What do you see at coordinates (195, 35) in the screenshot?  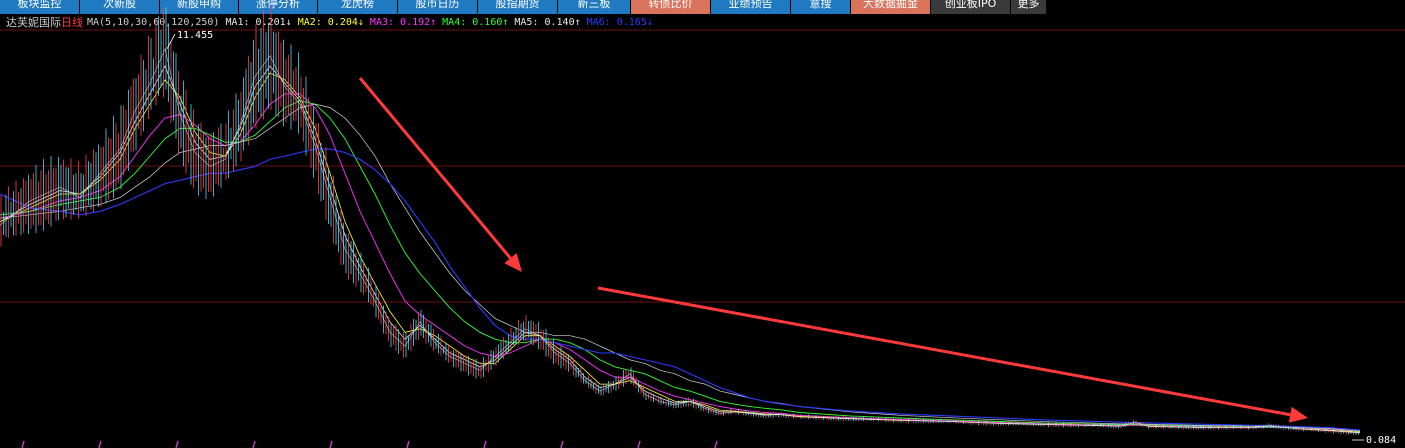 I see `high-price-label: 11.455` at bounding box center [195, 35].